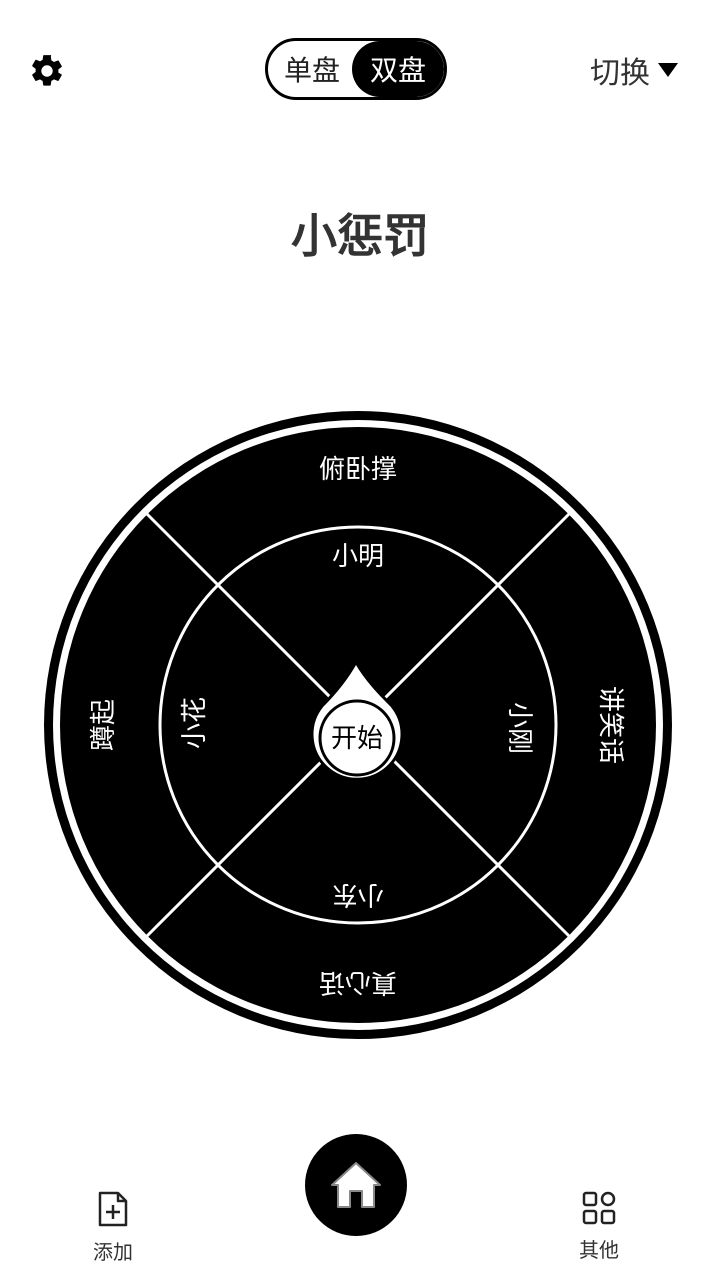  What do you see at coordinates (358, 557) in the screenshot?
I see `wheel-inner-label: 小明` at bounding box center [358, 557].